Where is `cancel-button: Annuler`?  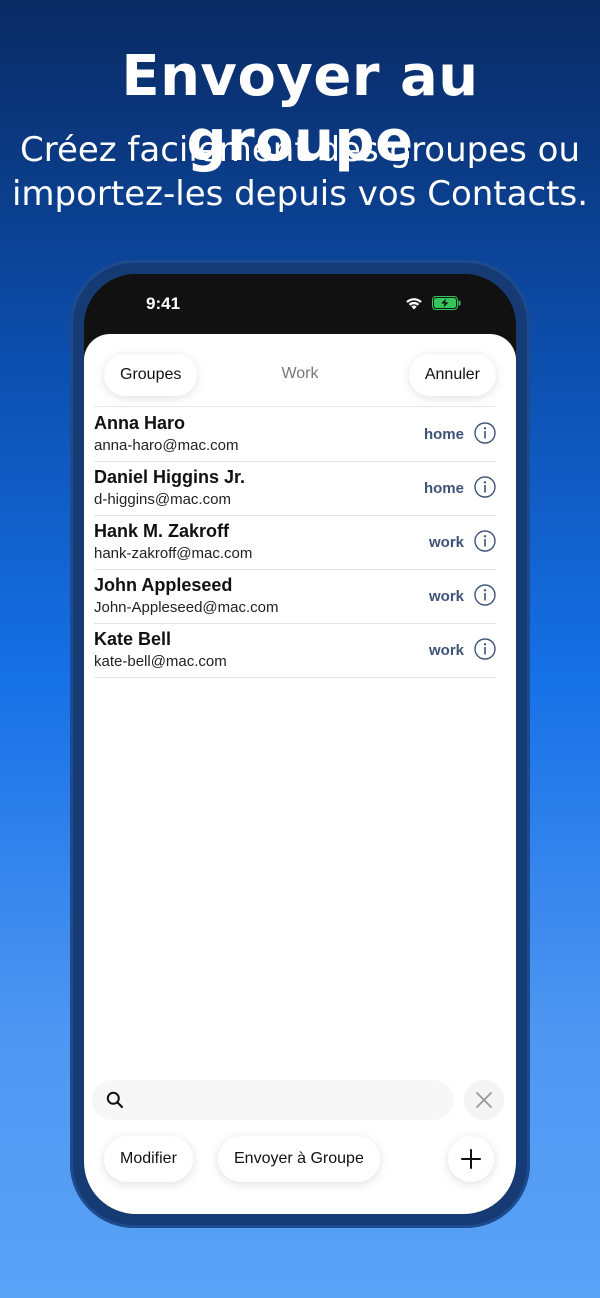 cancel-button: Annuler is located at coordinates (452, 375).